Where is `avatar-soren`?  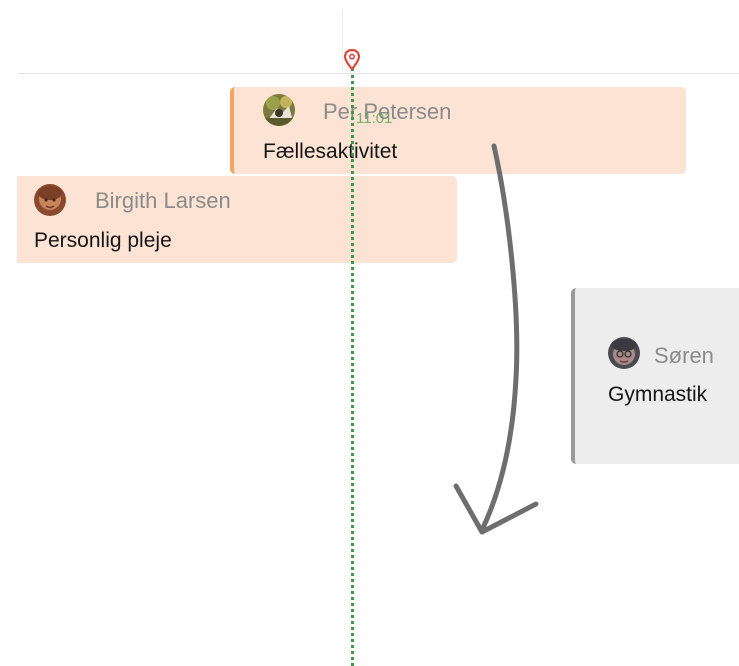
avatar-soren is located at coordinates (624, 353).